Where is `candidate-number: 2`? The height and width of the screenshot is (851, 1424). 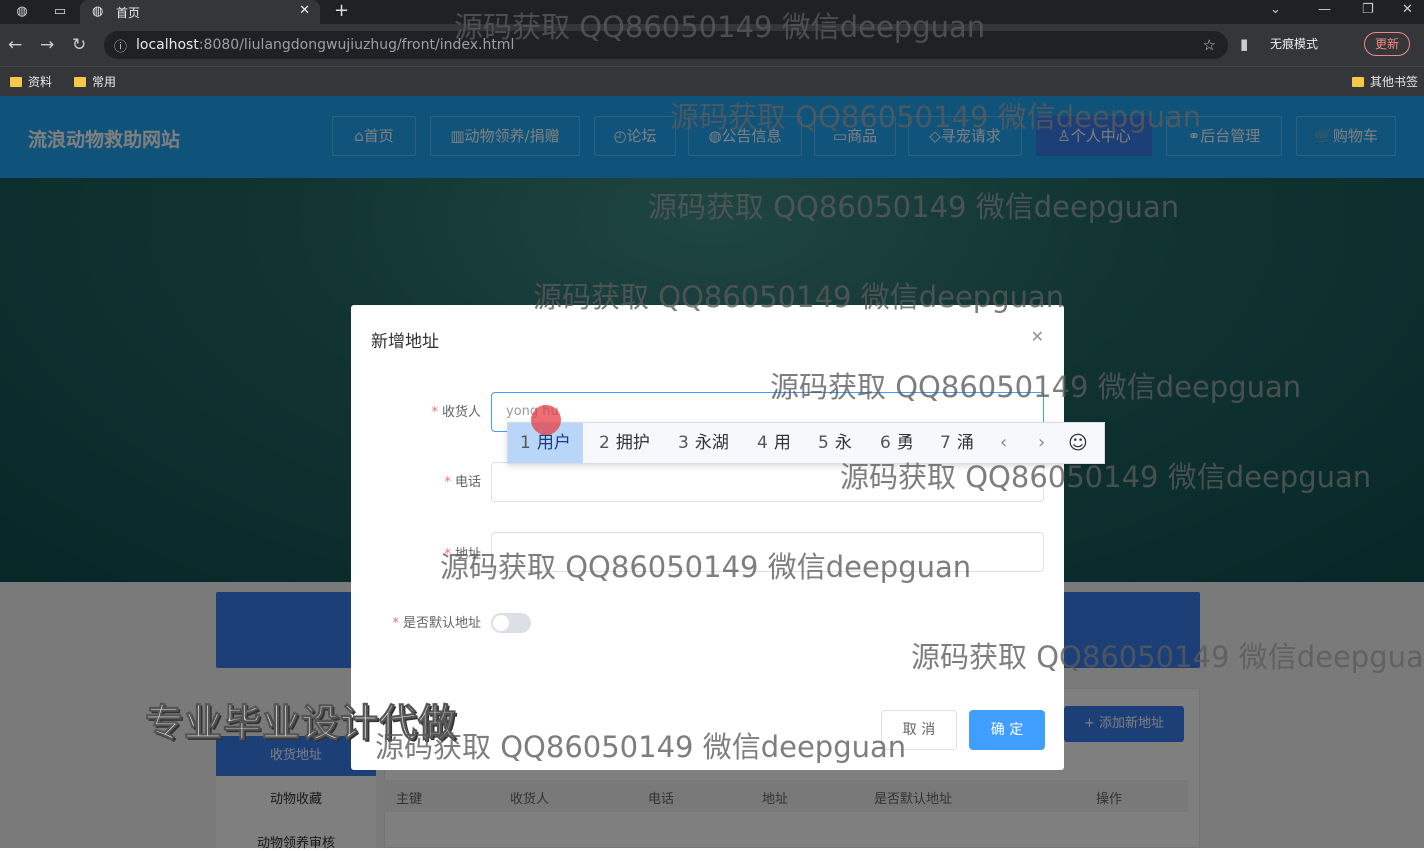
candidate-number: 2 is located at coordinates (604, 443).